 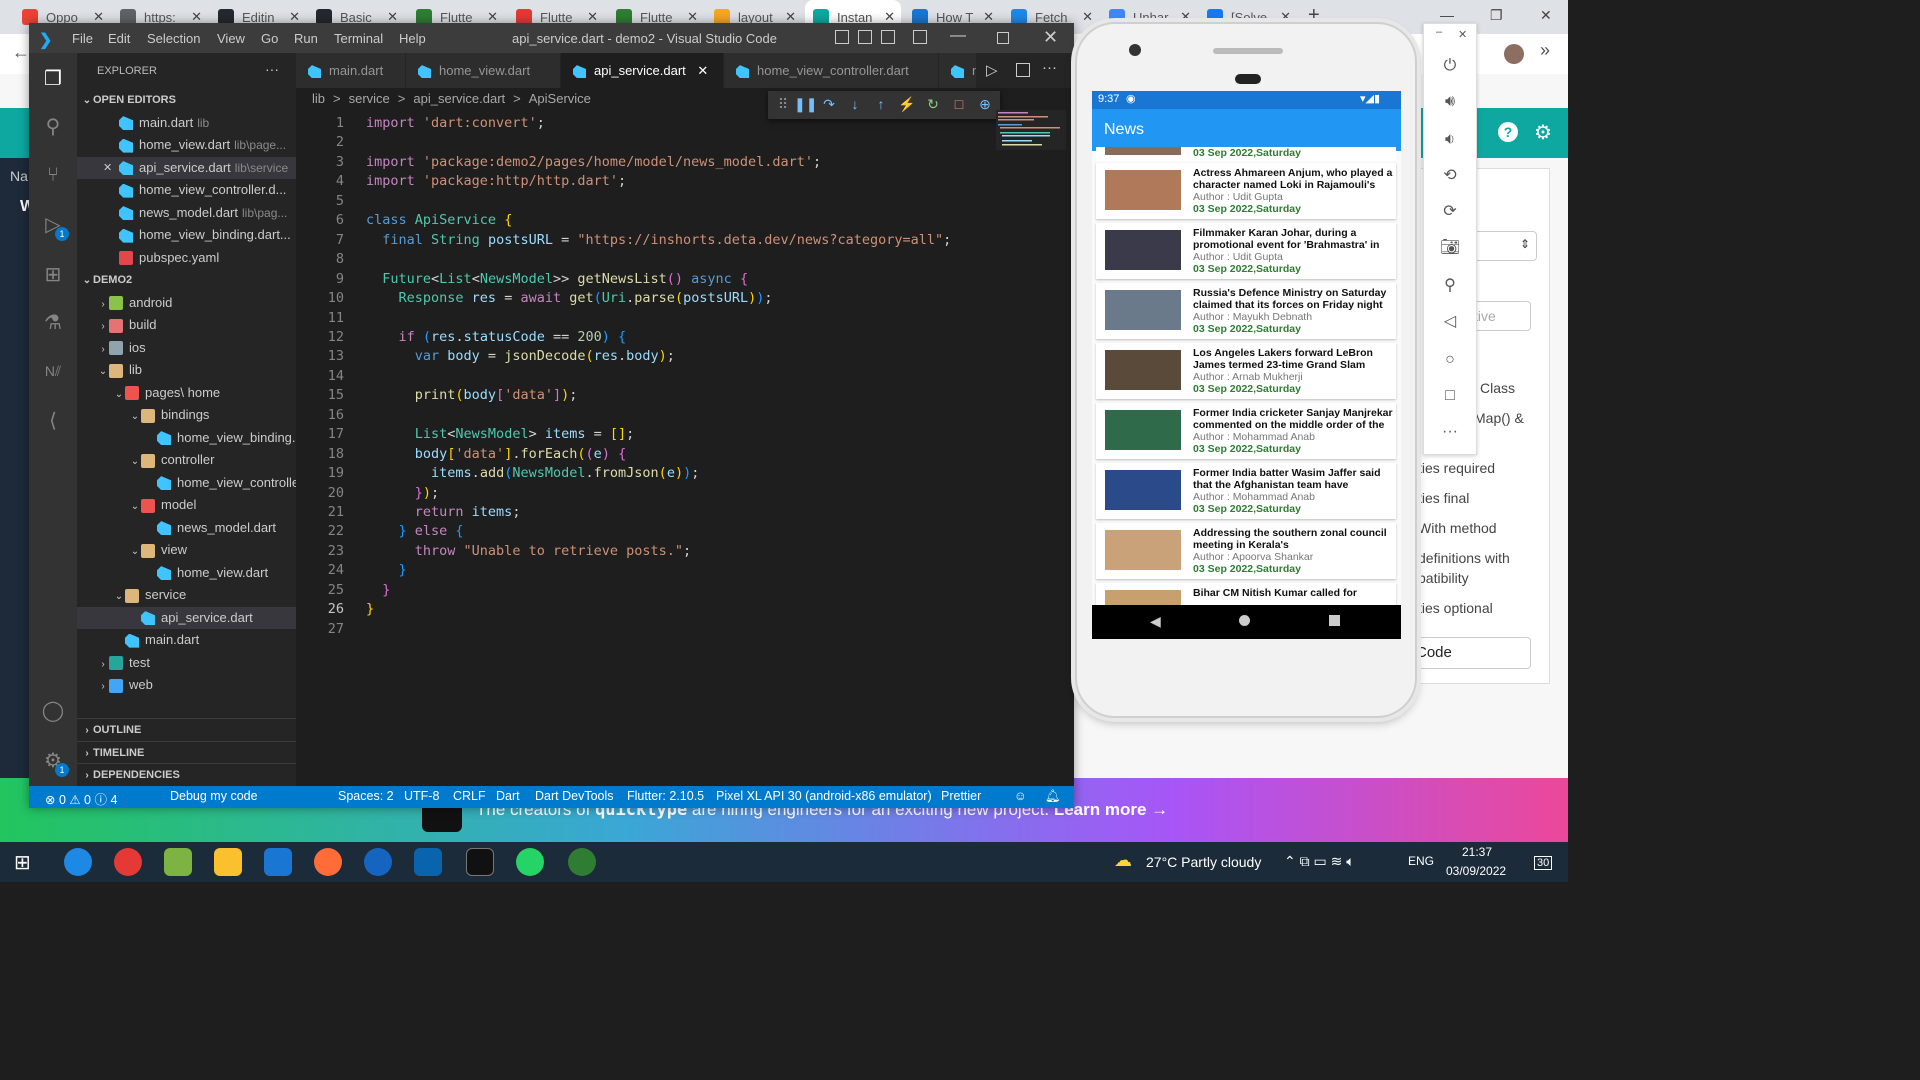 I want to click on zoom-icon: ⚲, so click(x=1450, y=286).